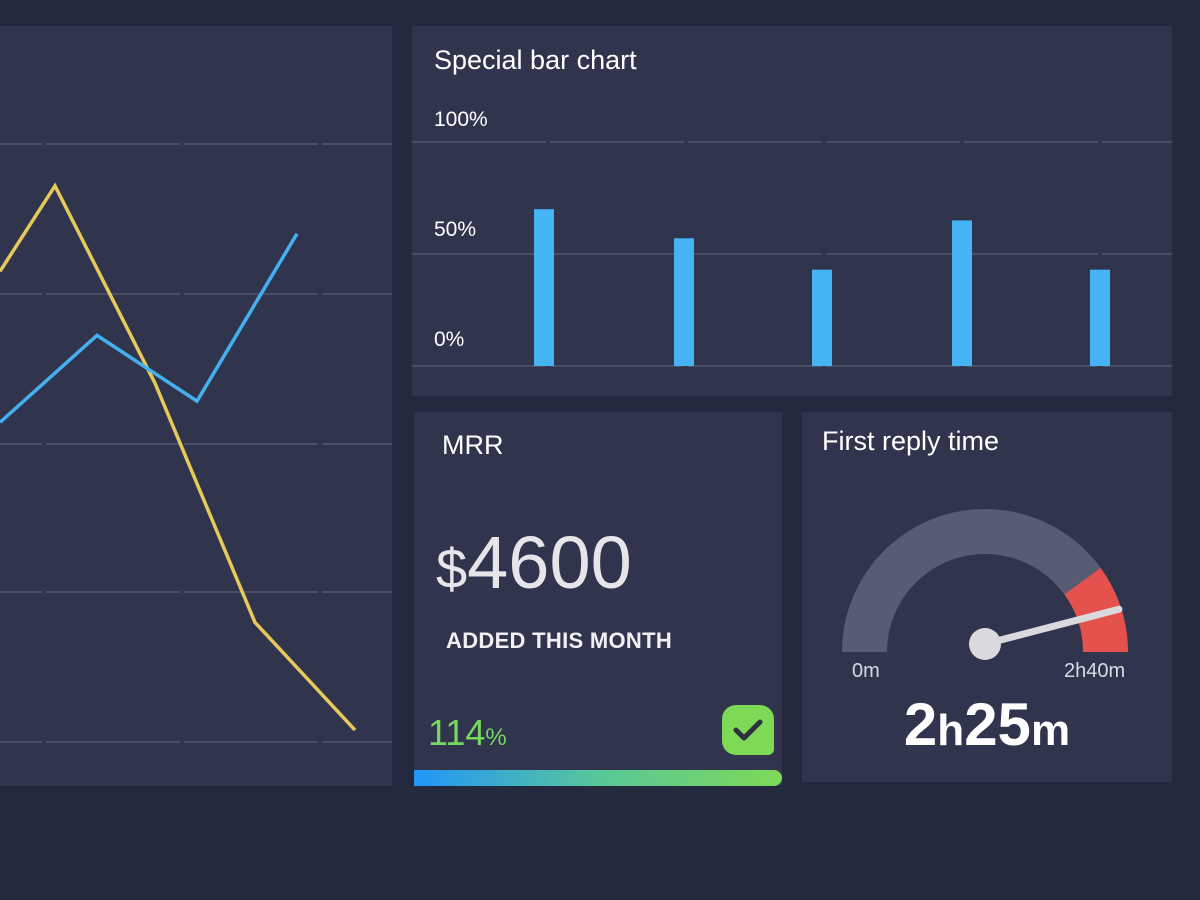 This screenshot has width=1200, height=900. What do you see at coordinates (559, 640) in the screenshot?
I see `mrr-subtitle: ADDED THIS MONTH` at bounding box center [559, 640].